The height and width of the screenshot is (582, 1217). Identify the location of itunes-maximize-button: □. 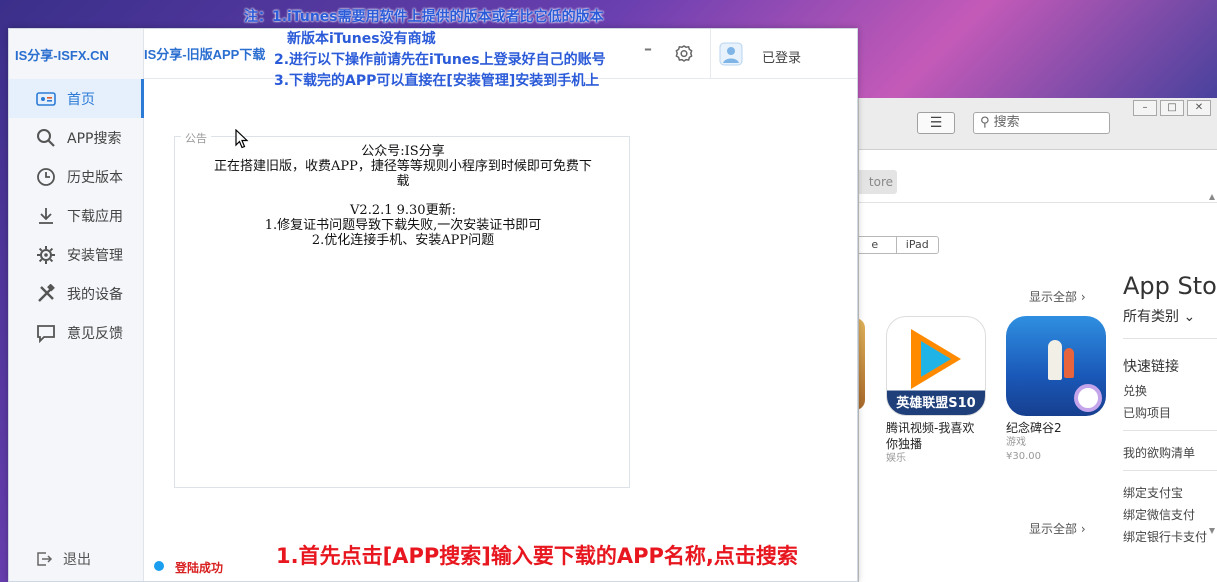
(1172, 108).